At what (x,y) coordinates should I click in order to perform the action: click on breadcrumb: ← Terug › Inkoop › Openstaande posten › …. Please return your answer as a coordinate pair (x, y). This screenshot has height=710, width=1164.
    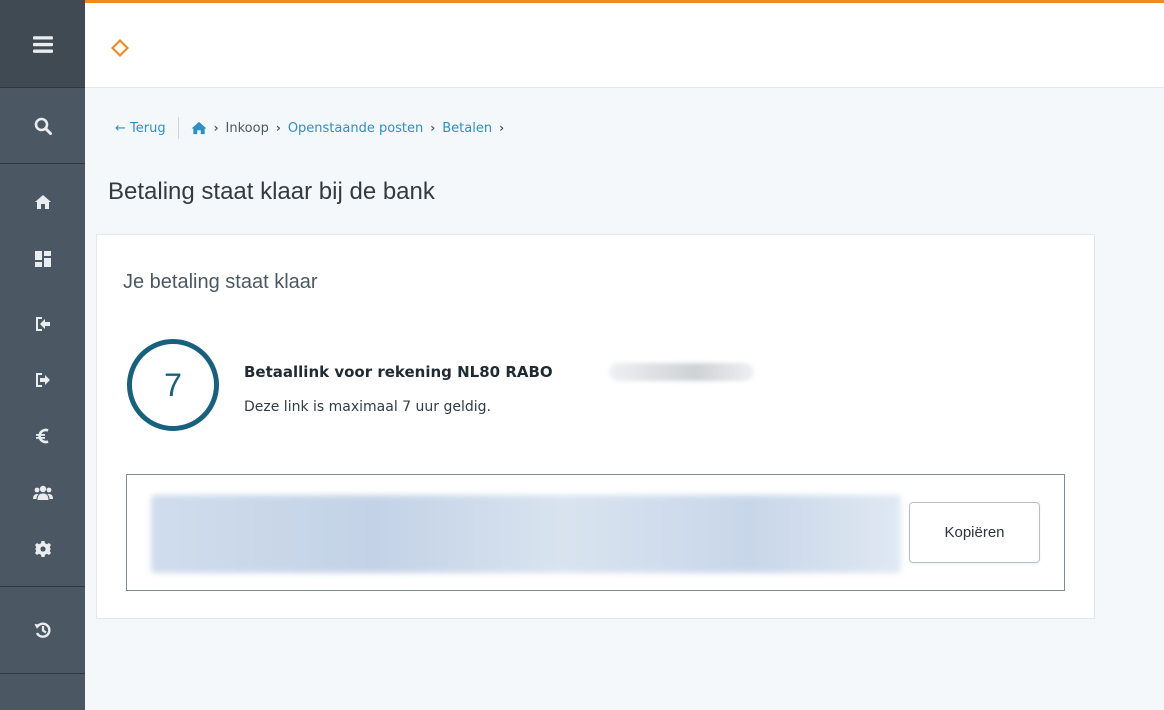
    Looking at the image, I should click on (313, 128).